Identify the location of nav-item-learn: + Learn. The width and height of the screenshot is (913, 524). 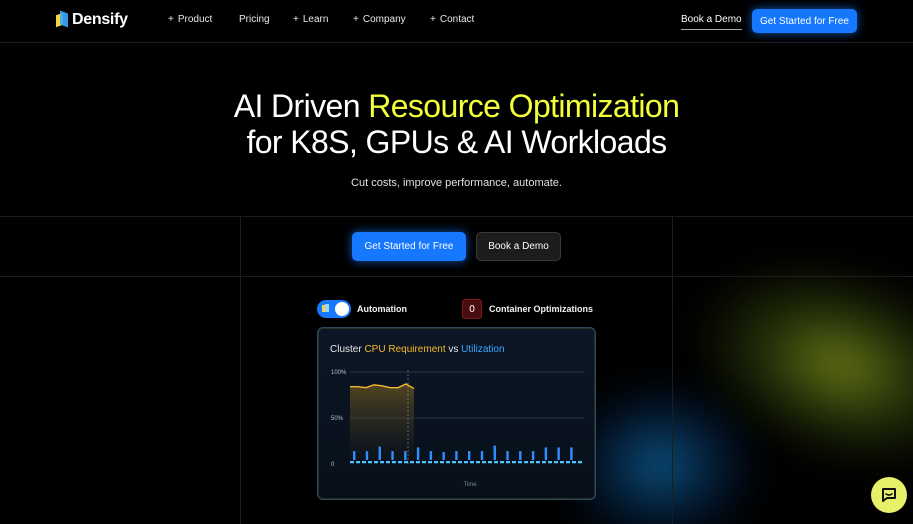
(310, 19).